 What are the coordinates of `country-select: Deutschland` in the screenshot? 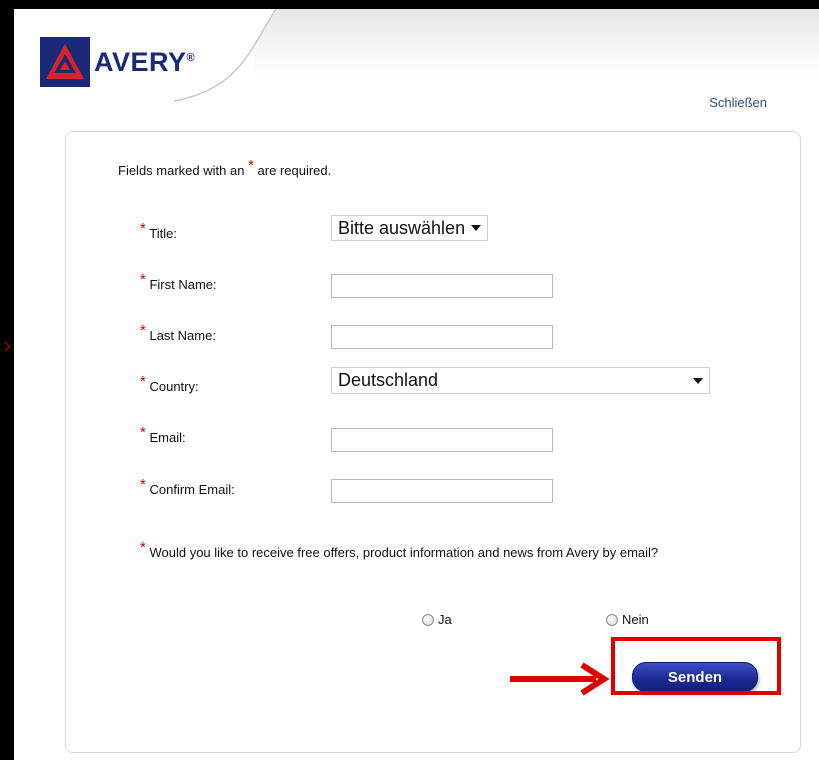 It's located at (520, 380).